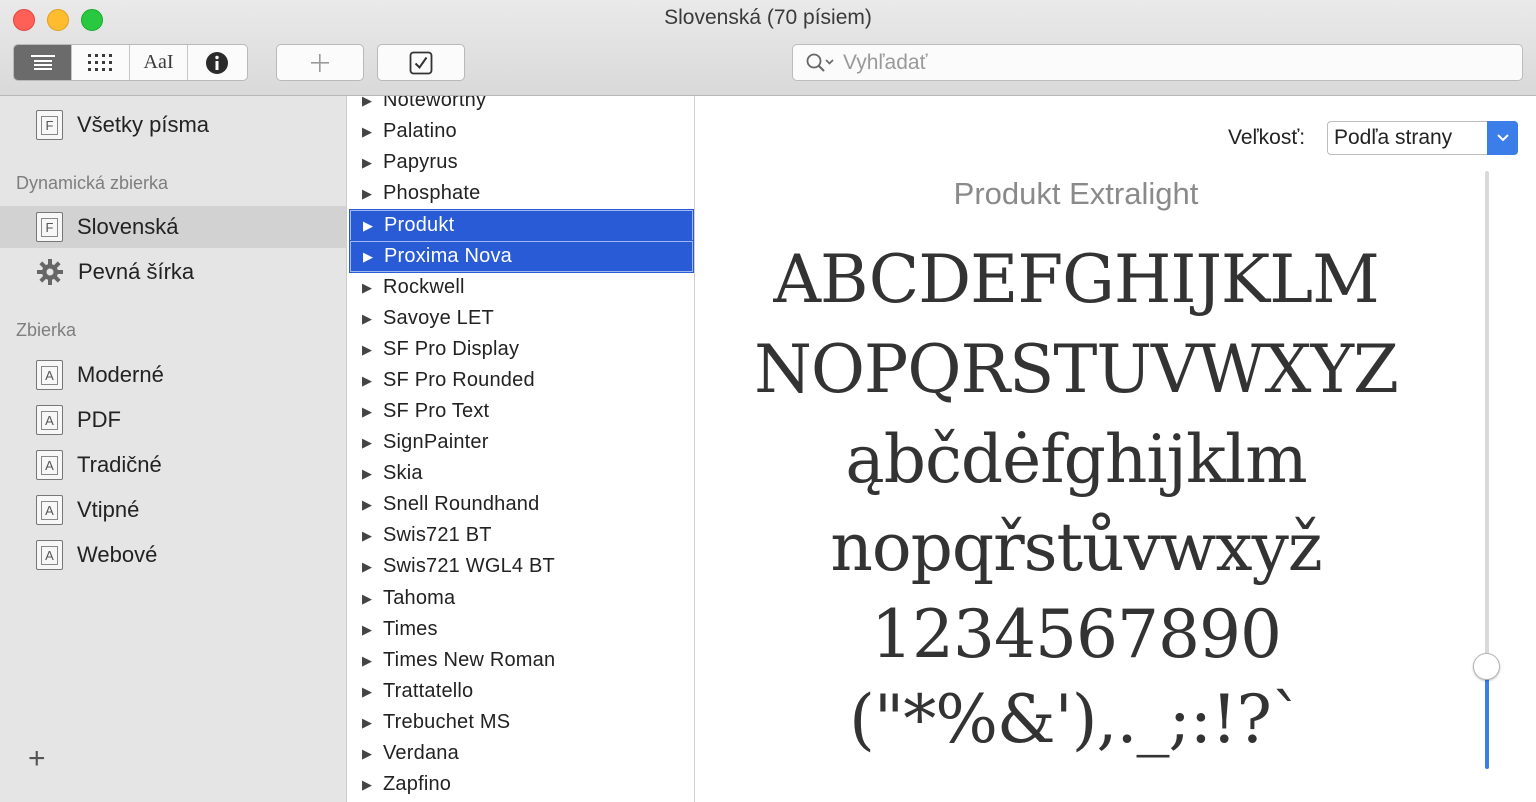 The image size is (1536, 802). Describe the element at coordinates (521, 535) in the screenshot. I see `font-row-swis721-bt: ▶ Swis721 BT` at that location.